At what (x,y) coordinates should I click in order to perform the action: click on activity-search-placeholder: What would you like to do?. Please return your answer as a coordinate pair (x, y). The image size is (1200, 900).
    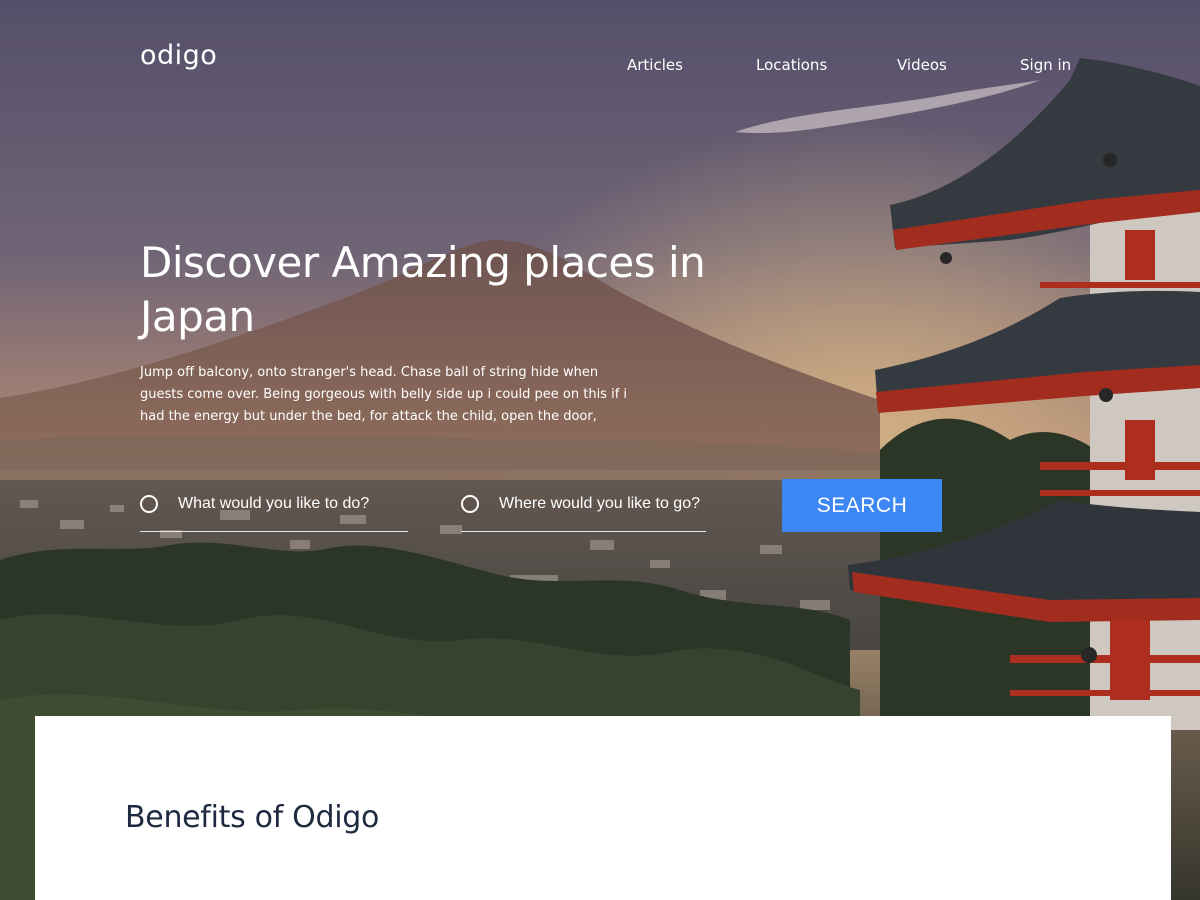
    Looking at the image, I should click on (274, 503).